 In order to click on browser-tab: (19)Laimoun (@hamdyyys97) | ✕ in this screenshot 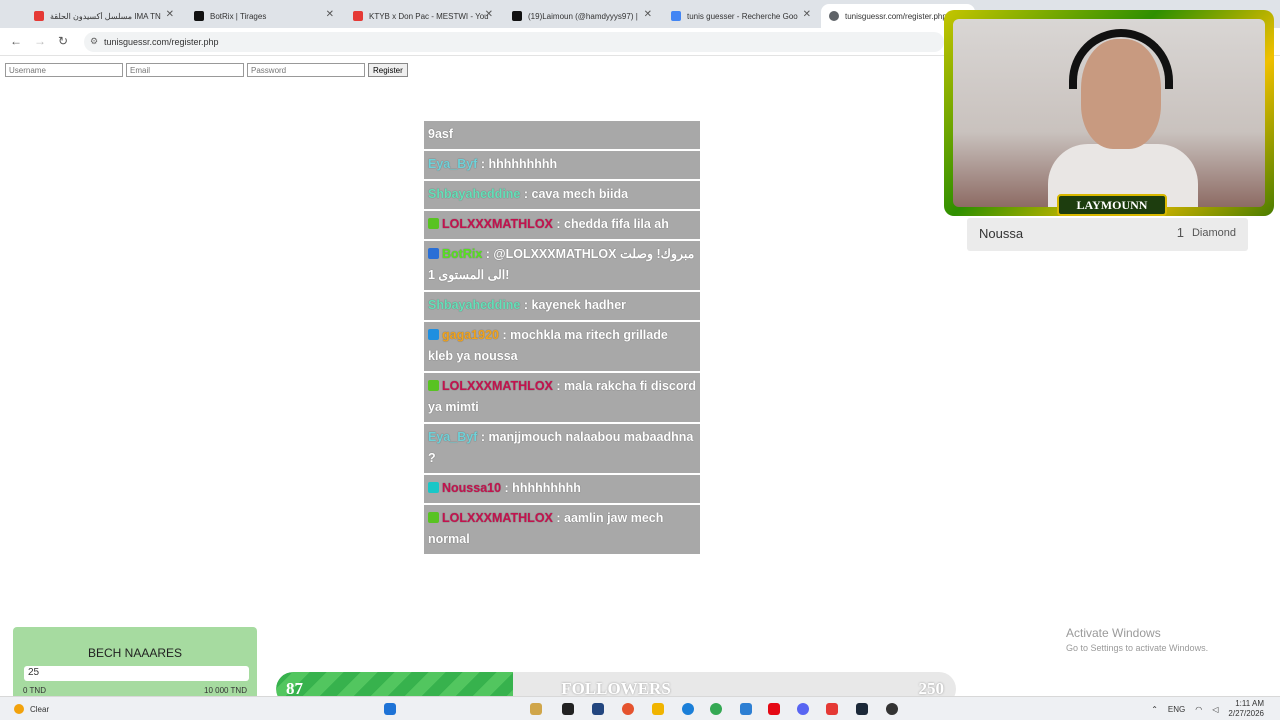, I will do `click(581, 16)`.